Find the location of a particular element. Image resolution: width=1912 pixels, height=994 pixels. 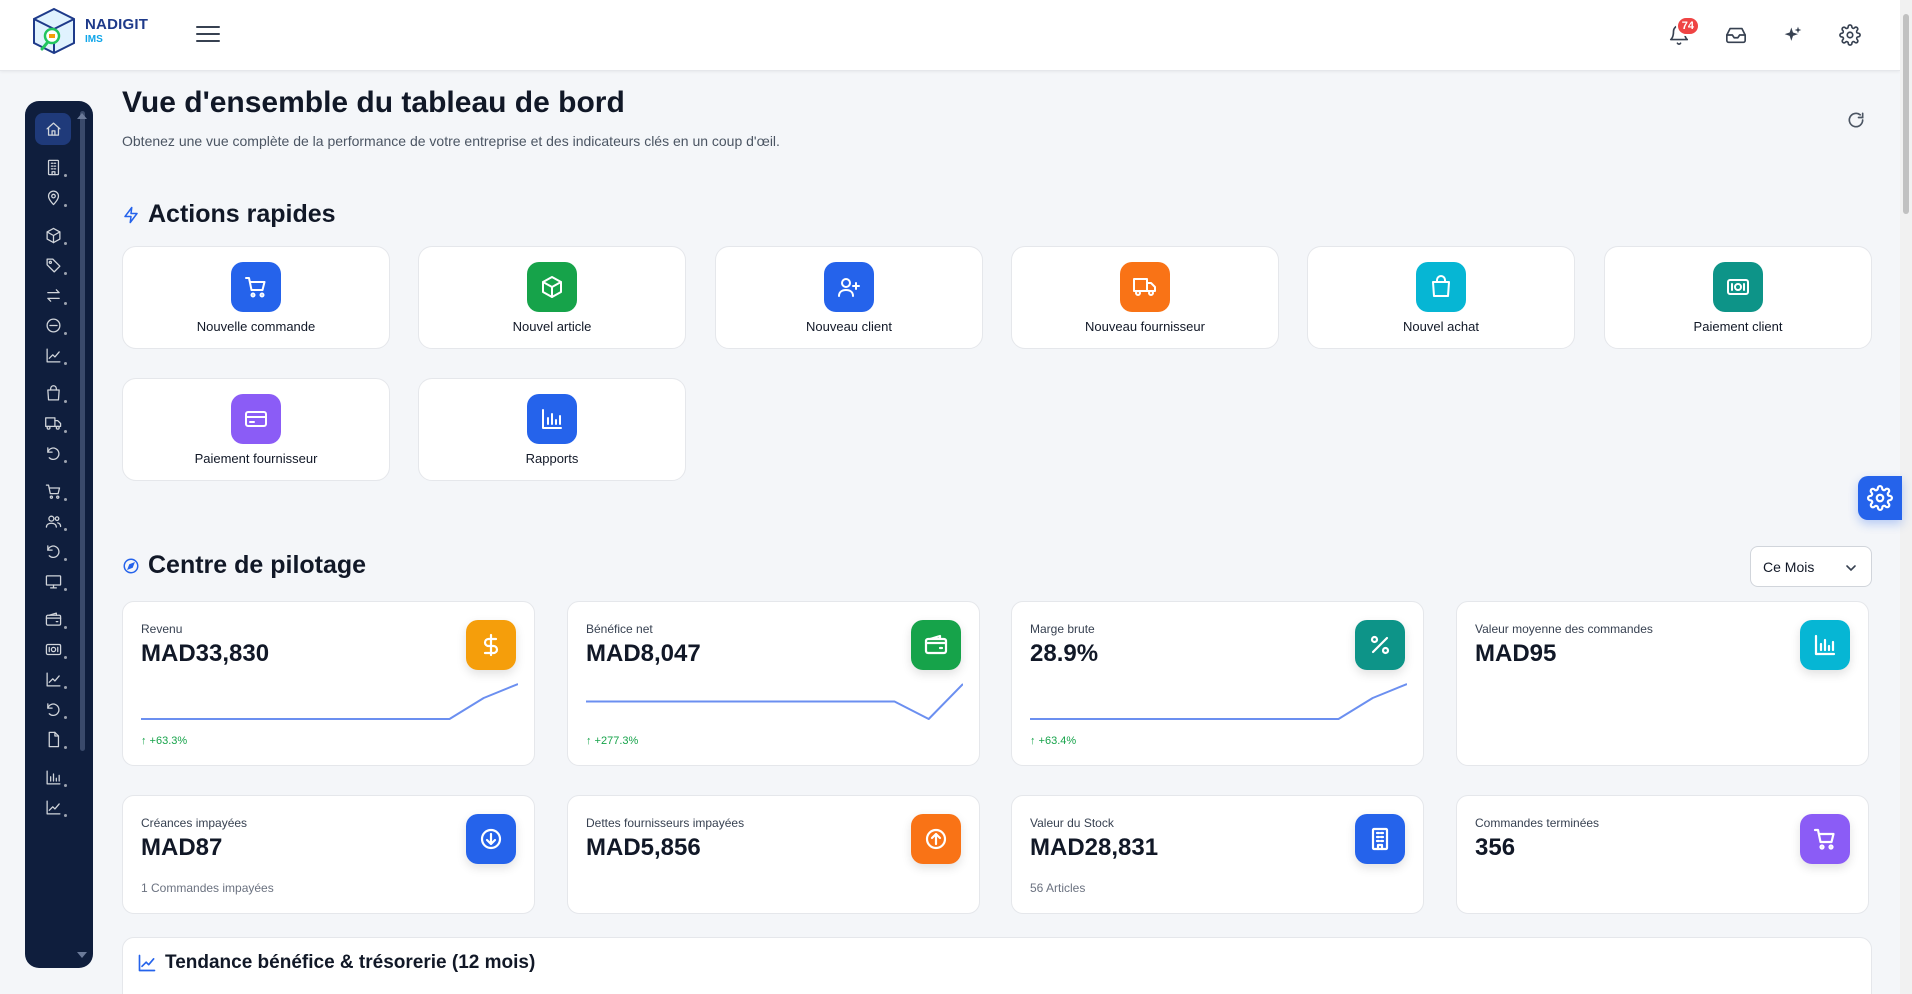

kpi-card: Bénéfice net MAD8,047 ↑ +277.3% is located at coordinates (773, 683).